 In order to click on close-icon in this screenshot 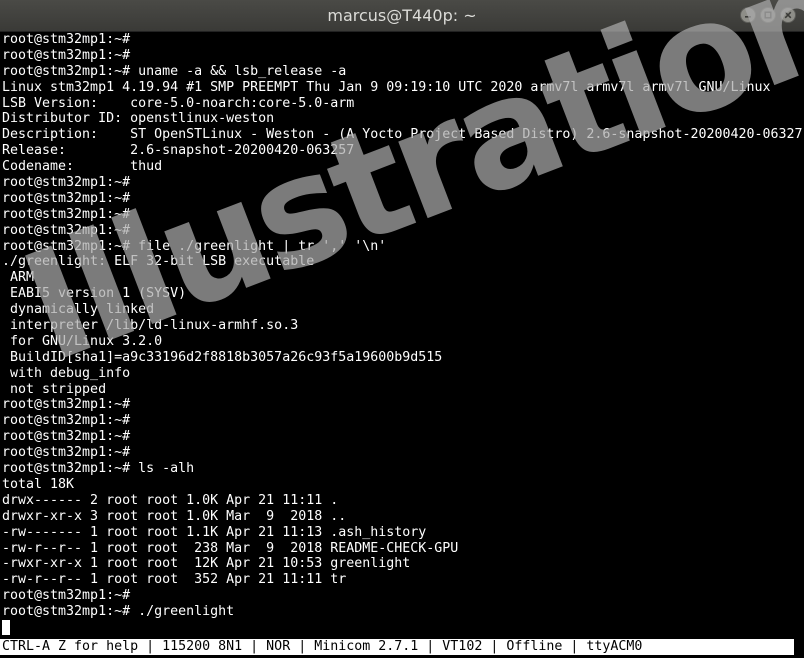, I will do `click(788, 15)`.